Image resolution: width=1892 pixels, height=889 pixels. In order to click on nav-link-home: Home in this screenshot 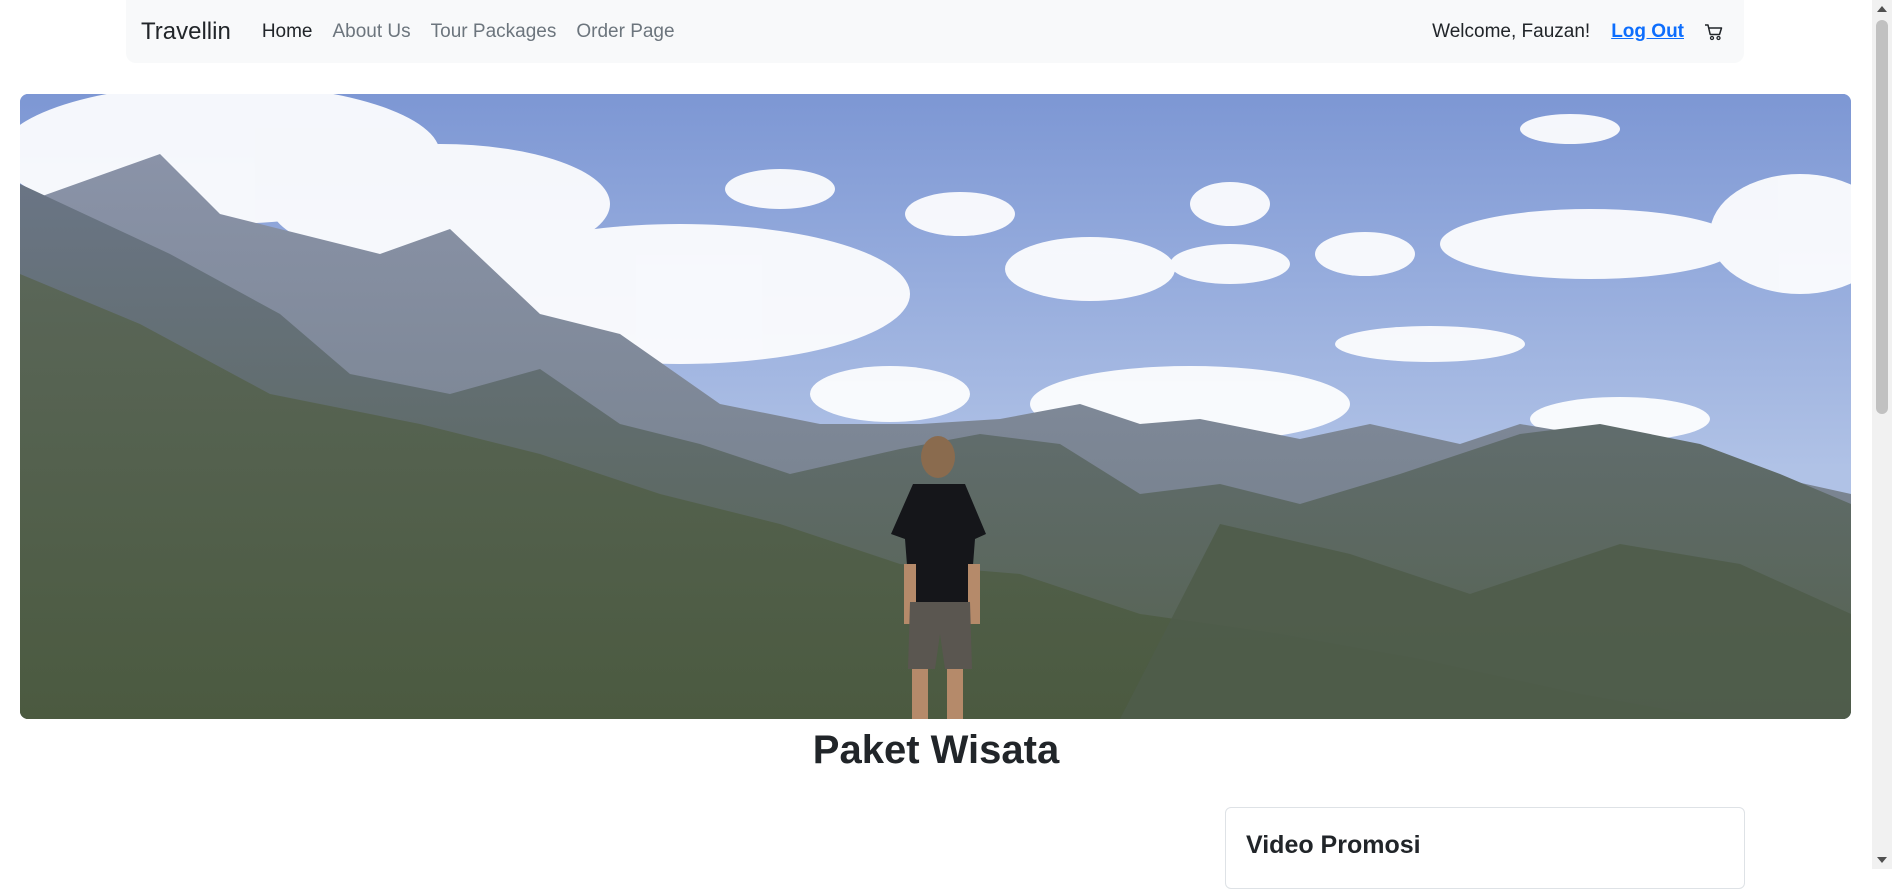, I will do `click(287, 32)`.